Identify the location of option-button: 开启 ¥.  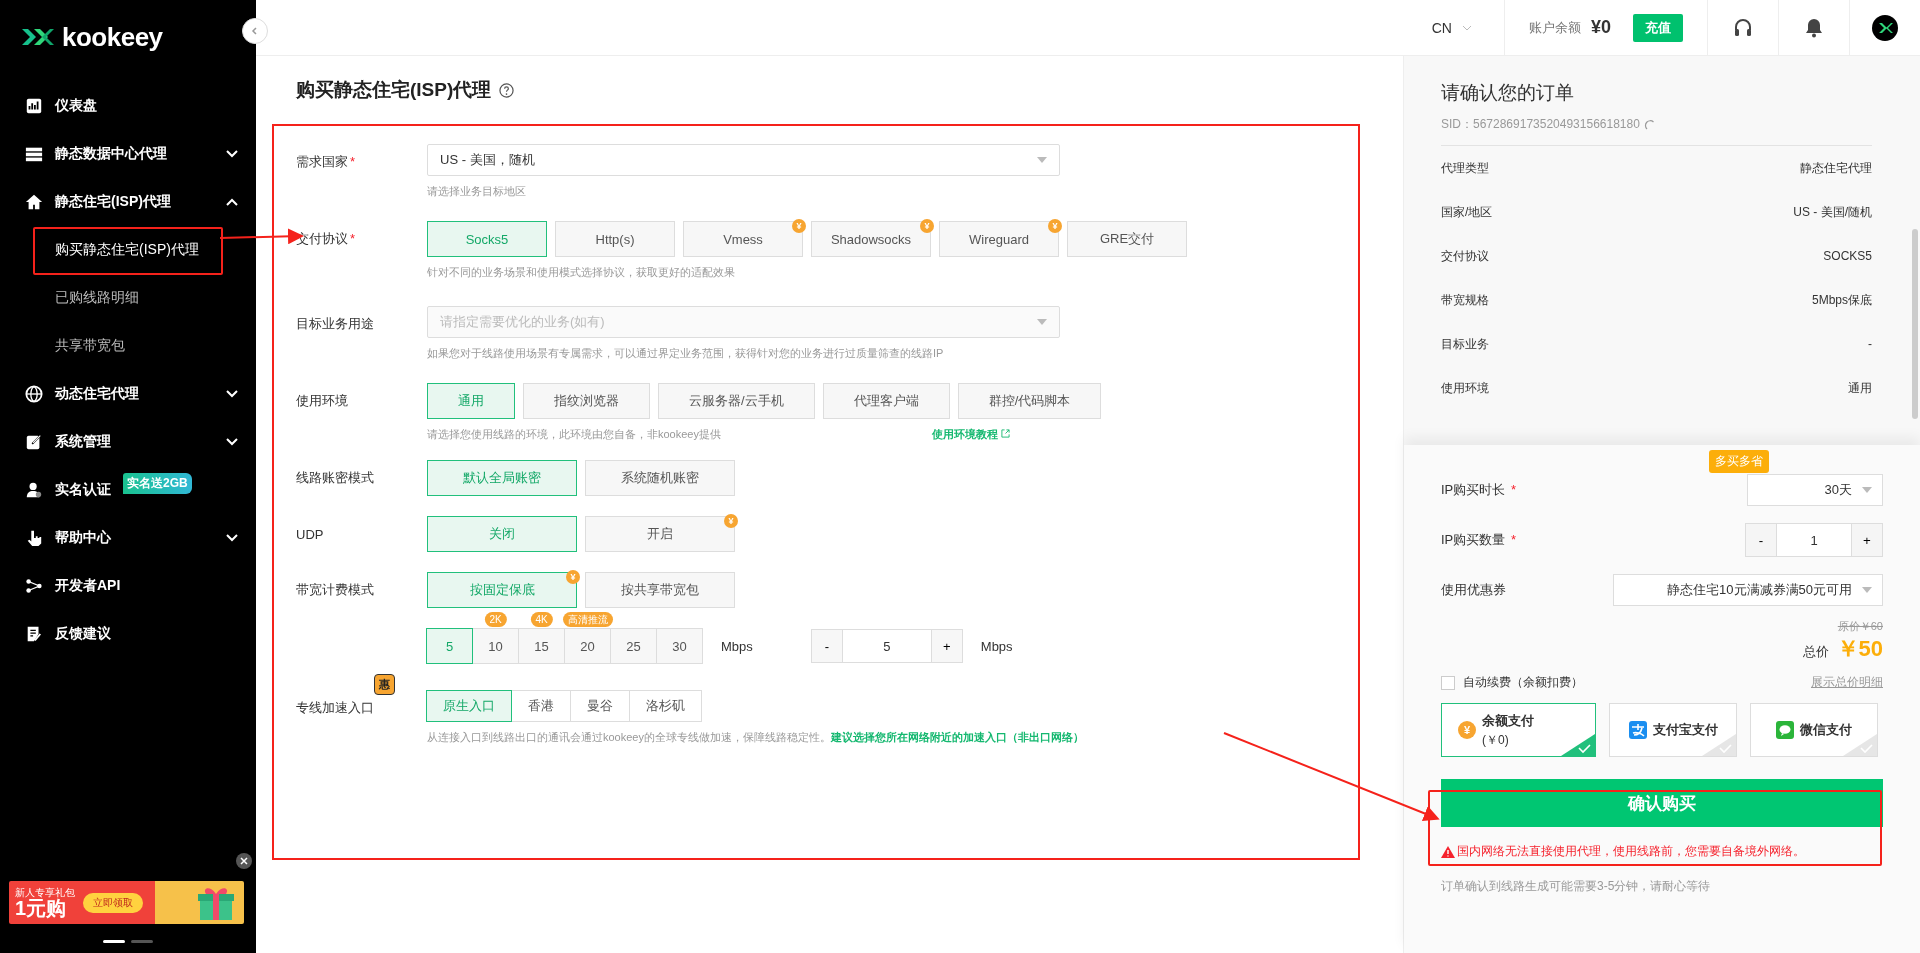
(660, 534).